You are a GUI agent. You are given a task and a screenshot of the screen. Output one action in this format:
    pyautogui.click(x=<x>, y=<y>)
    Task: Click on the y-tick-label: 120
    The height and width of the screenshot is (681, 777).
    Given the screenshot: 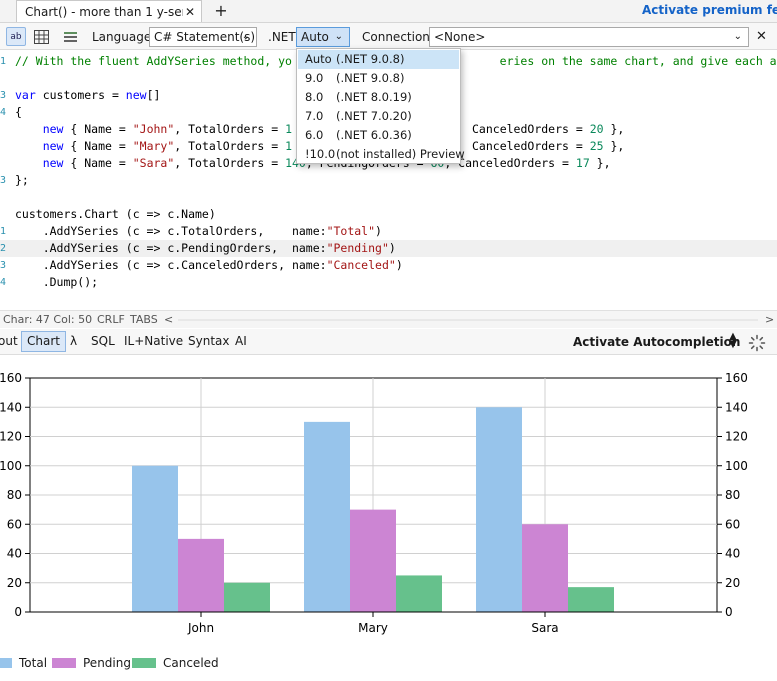 What is the action you would take?
    pyautogui.click(x=11, y=437)
    